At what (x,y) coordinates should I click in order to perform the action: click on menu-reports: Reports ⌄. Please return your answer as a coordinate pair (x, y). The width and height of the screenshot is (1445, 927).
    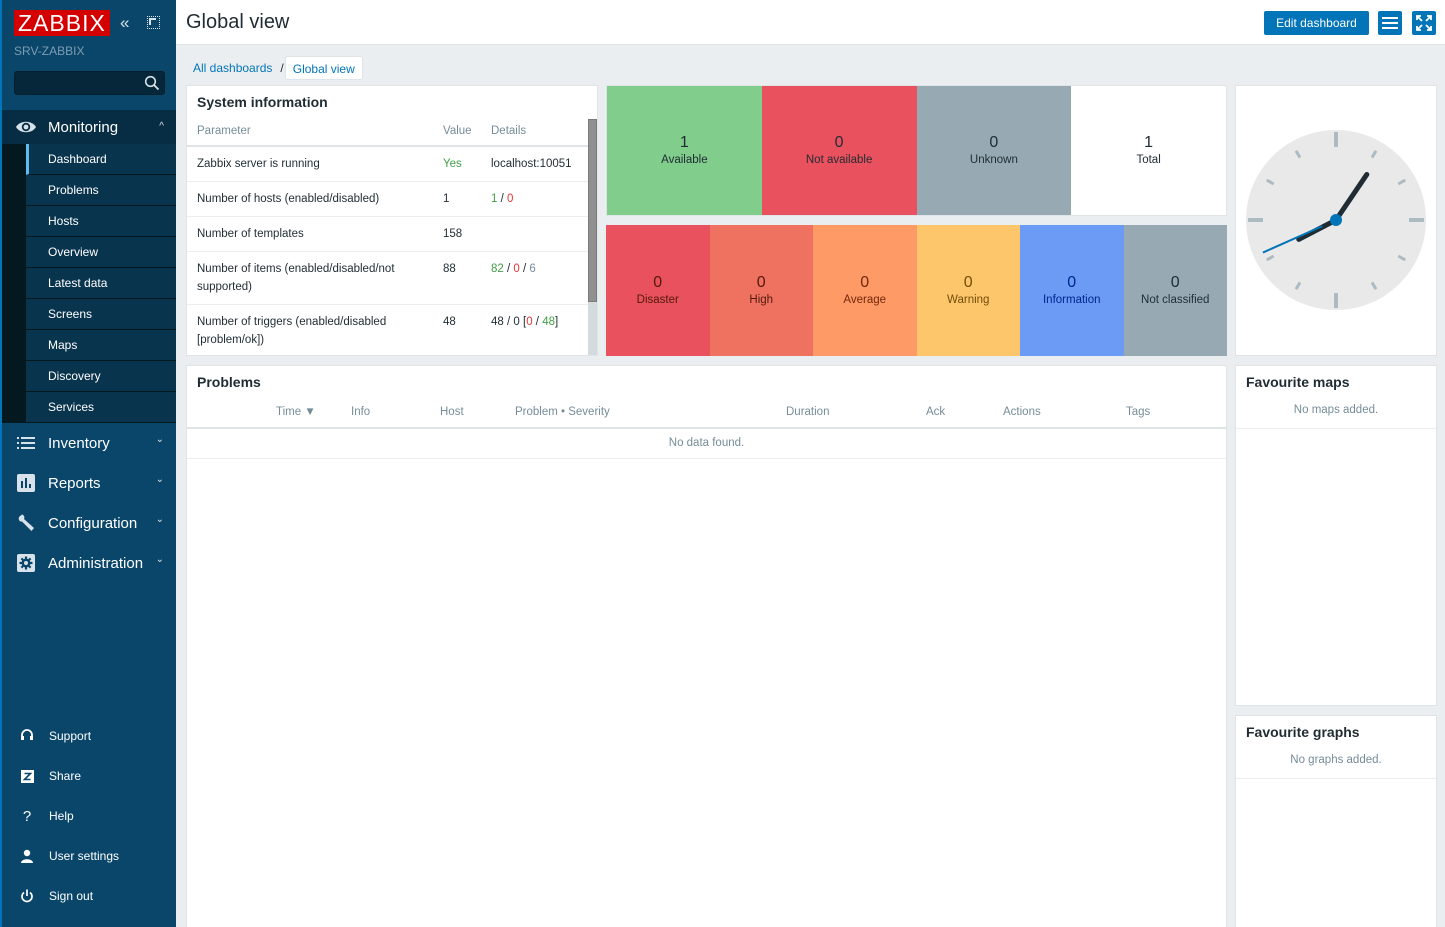
    Looking at the image, I should click on (89, 483).